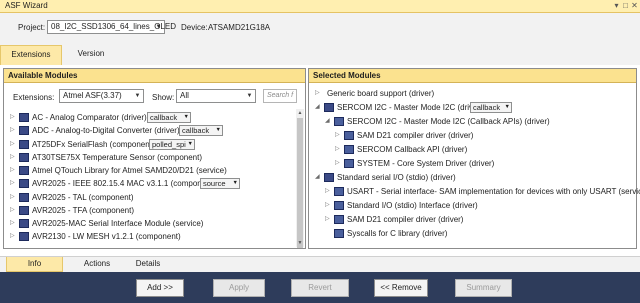 The height and width of the screenshot is (303, 640). What do you see at coordinates (483, 288) in the screenshot?
I see `summary-button: Summary` at bounding box center [483, 288].